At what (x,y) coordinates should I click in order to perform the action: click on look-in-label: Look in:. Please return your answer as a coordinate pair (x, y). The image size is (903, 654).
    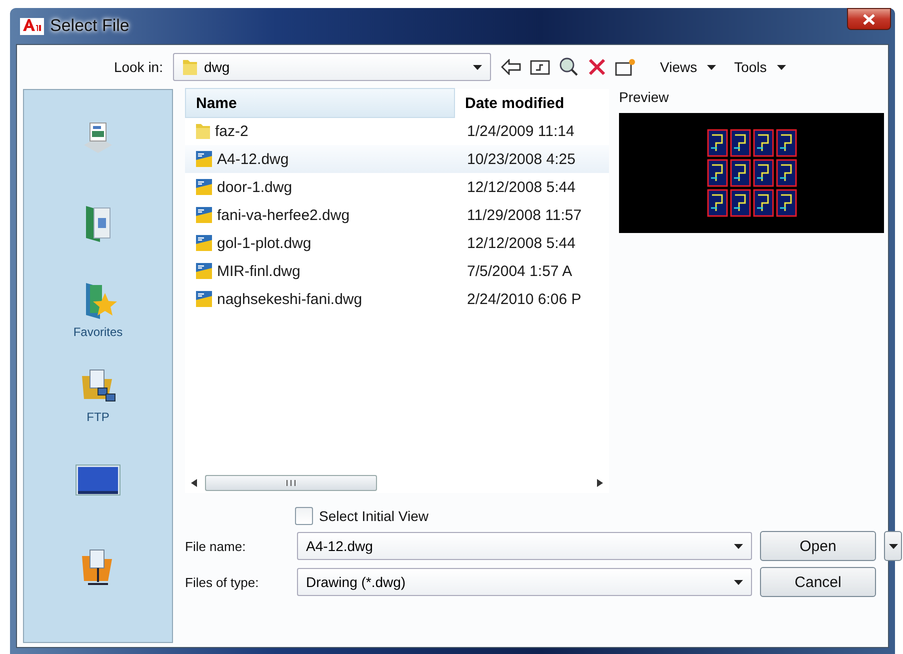
    Looking at the image, I should click on (137, 67).